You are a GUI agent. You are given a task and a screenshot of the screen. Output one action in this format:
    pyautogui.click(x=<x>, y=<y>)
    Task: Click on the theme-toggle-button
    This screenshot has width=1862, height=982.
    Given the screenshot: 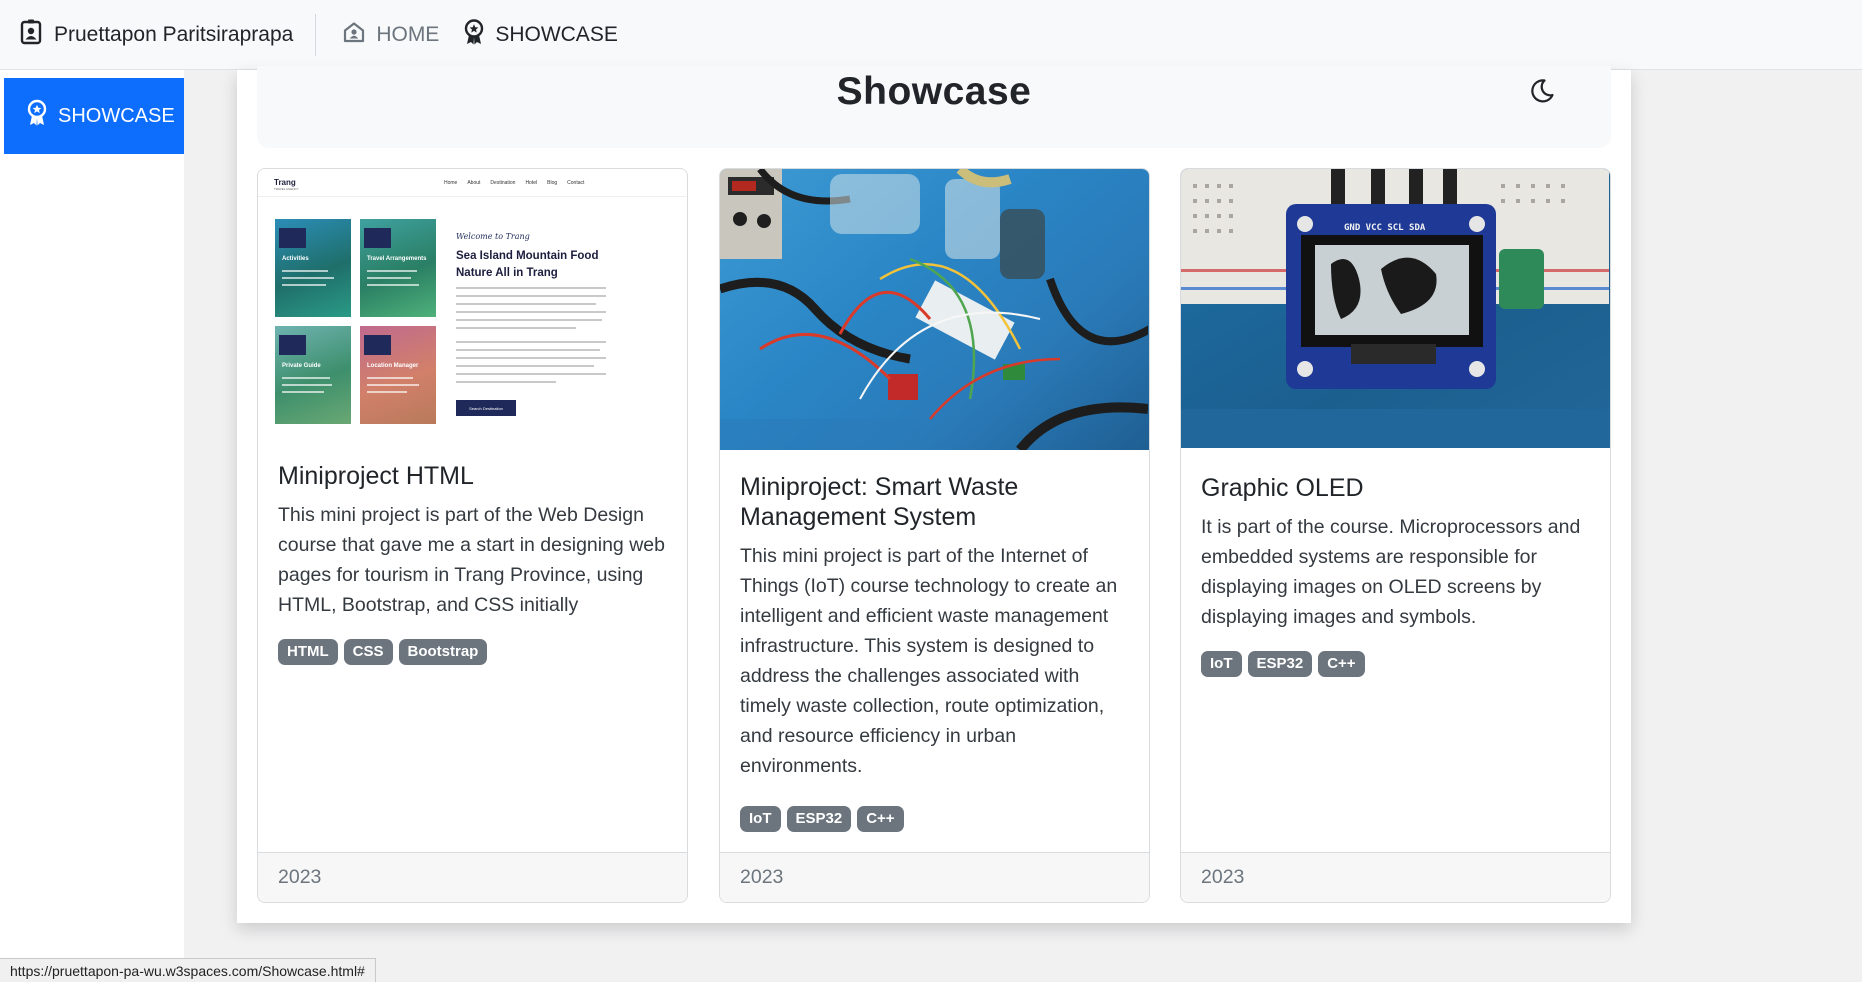 What is the action you would take?
    pyautogui.click(x=1542, y=93)
    